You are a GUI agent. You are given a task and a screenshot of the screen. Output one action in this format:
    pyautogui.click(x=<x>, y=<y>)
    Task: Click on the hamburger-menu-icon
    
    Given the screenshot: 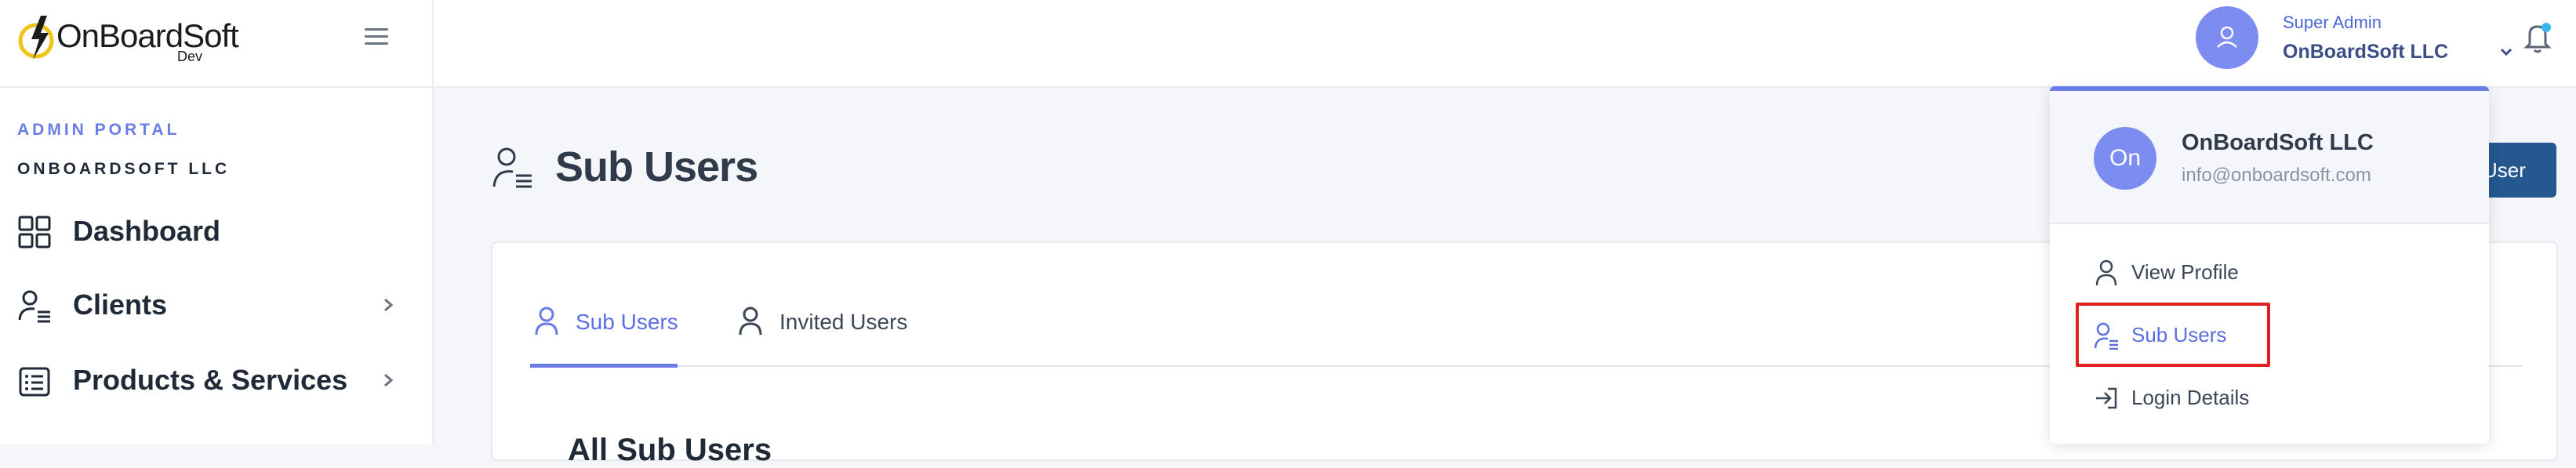 What is the action you would take?
    pyautogui.click(x=376, y=36)
    